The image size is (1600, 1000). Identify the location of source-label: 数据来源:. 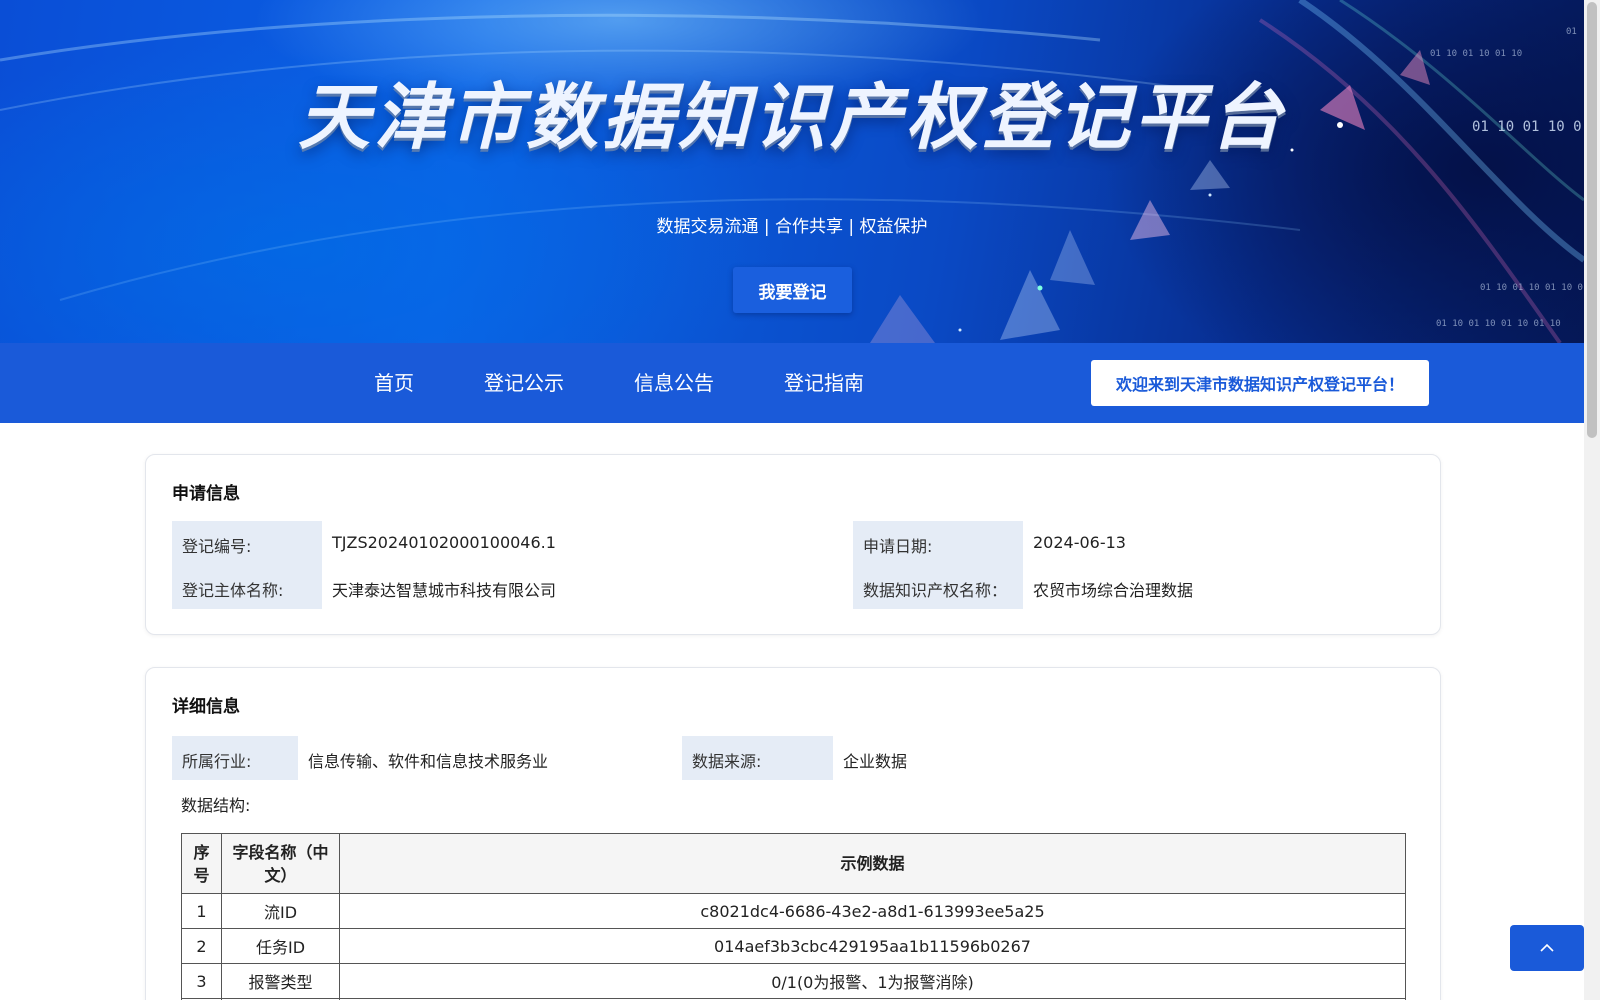
(727, 761).